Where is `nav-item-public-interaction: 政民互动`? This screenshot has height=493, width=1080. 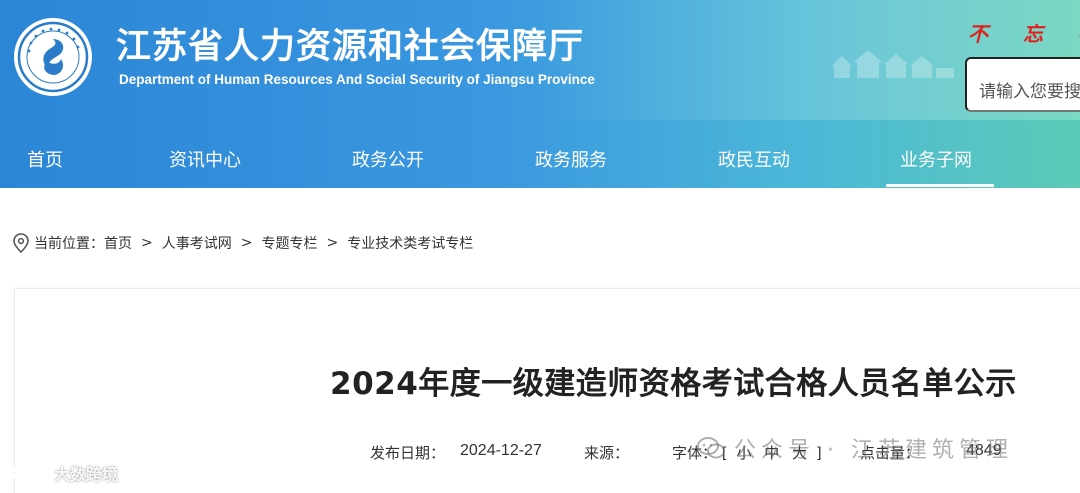
nav-item-public-interaction: 政民互动 is located at coordinates (754, 161).